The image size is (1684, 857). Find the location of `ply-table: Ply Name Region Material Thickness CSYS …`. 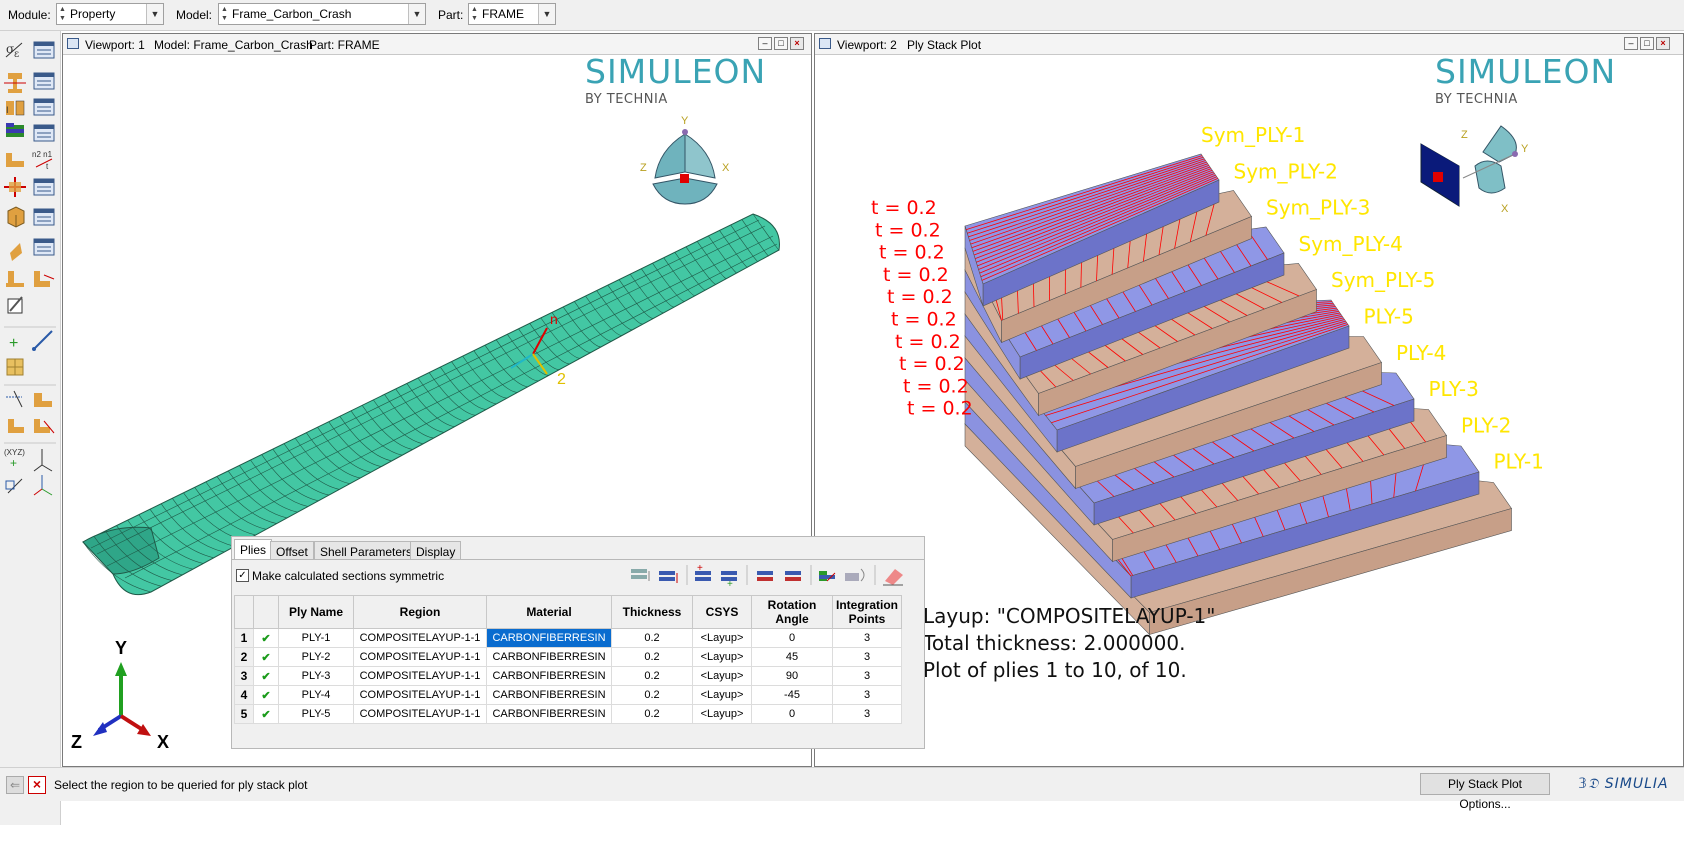

ply-table: Ply Name Region Material Thickness CSYS … is located at coordinates (568, 659).